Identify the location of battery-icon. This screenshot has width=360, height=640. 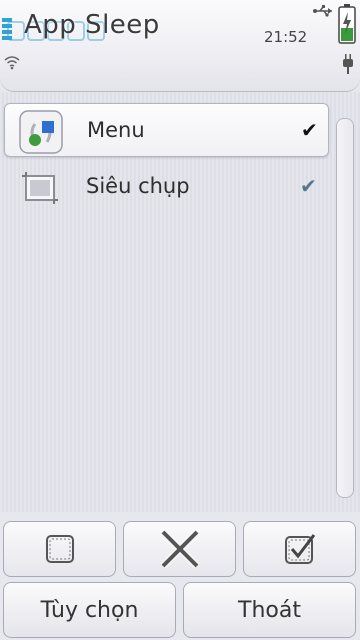
(347, 24).